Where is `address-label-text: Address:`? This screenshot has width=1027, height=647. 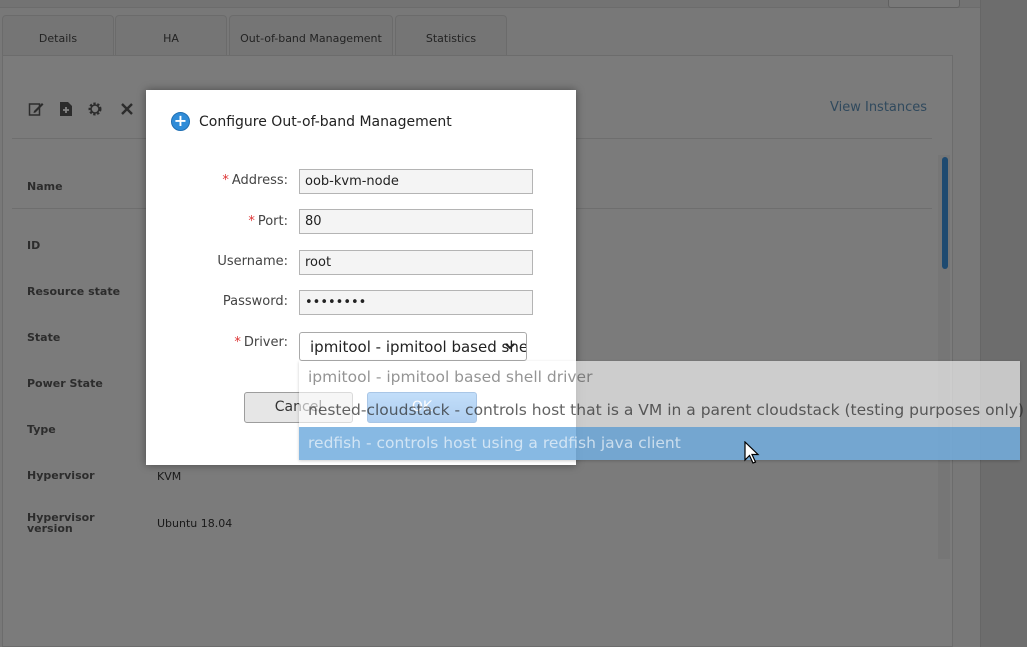 address-label-text: Address: is located at coordinates (259, 180).